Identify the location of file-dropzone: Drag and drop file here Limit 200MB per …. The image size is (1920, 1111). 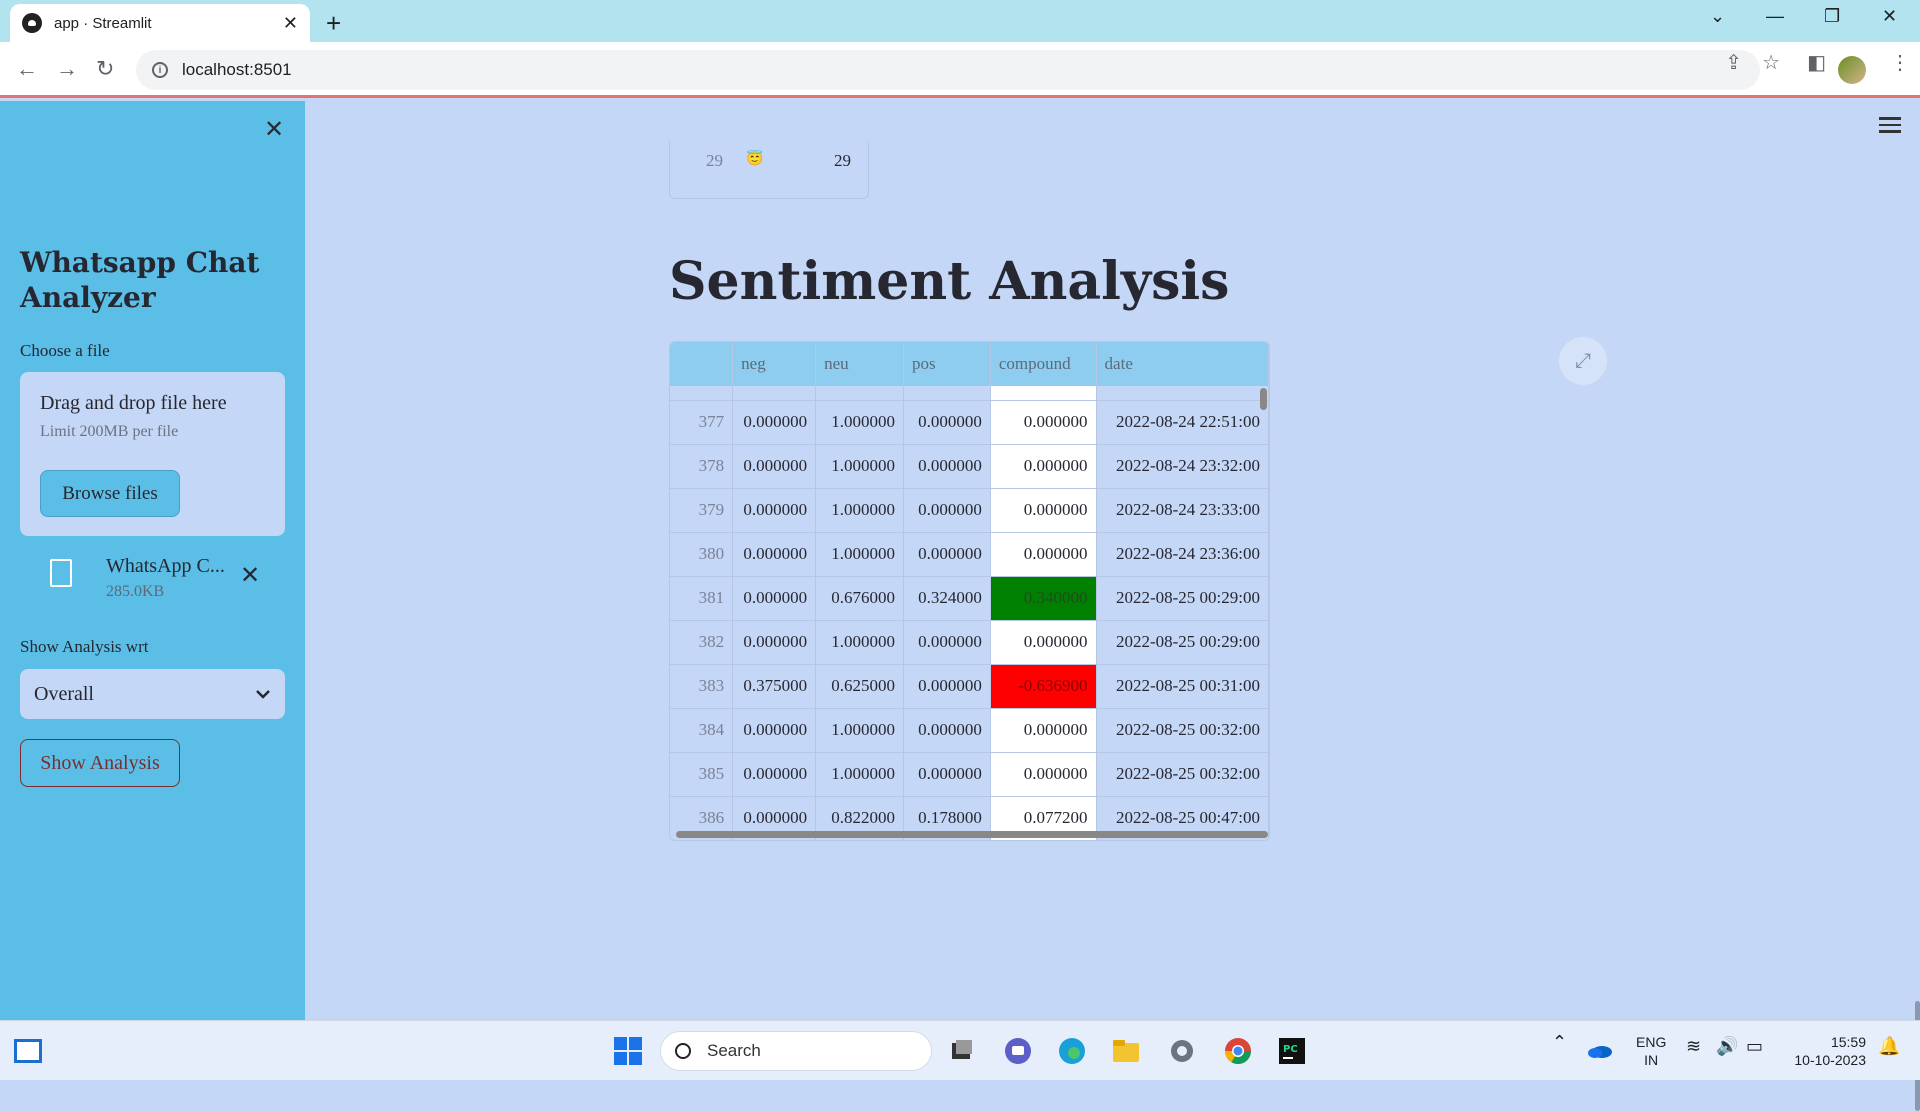
(152, 454).